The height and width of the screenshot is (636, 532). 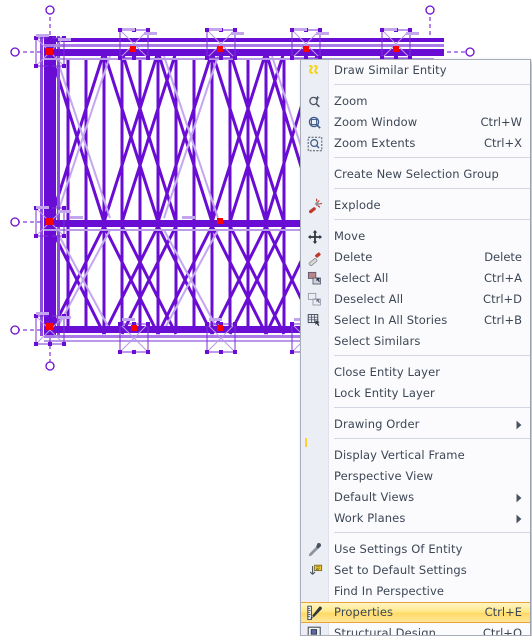 What do you see at coordinates (415, 497) in the screenshot?
I see `menu-item-default-views: Default Views` at bounding box center [415, 497].